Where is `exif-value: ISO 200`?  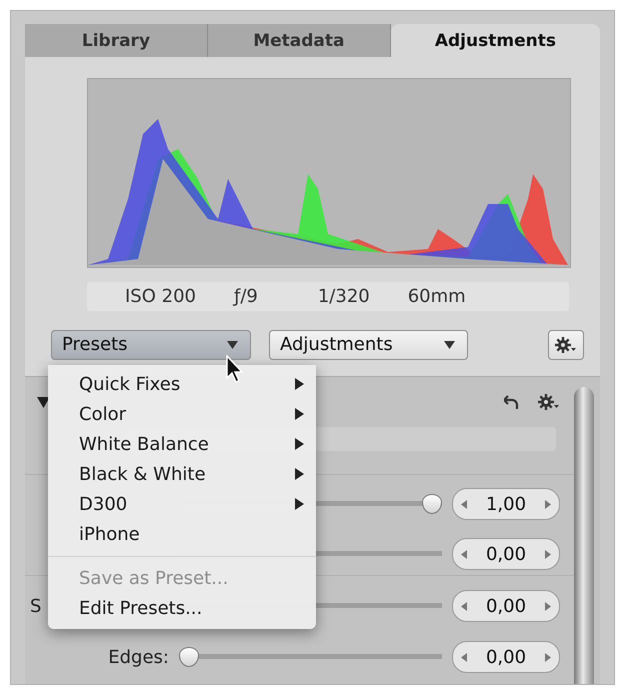 exif-value: ISO 200 is located at coordinates (160, 296).